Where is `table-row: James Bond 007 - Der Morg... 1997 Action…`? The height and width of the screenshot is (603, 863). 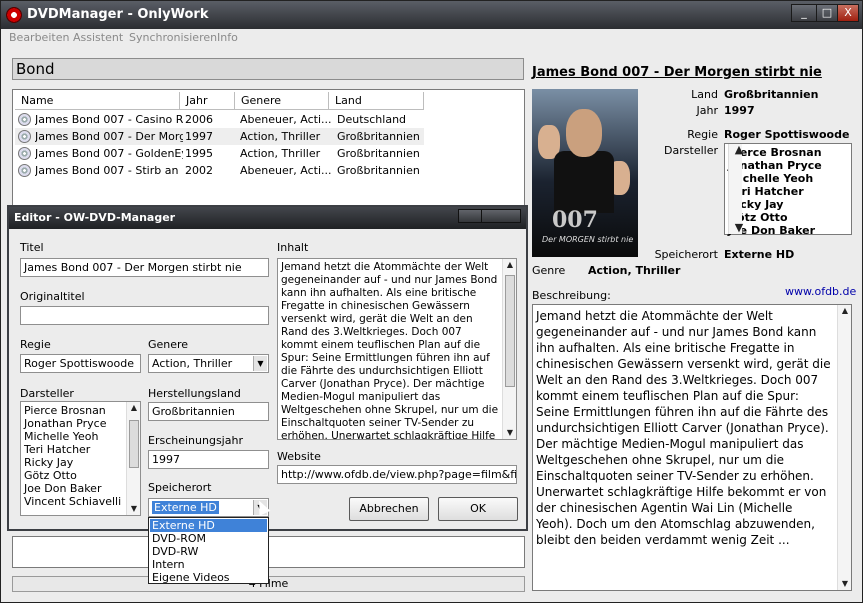
table-row: James Bond 007 - Der Morg... 1997 Action… is located at coordinates (219, 136).